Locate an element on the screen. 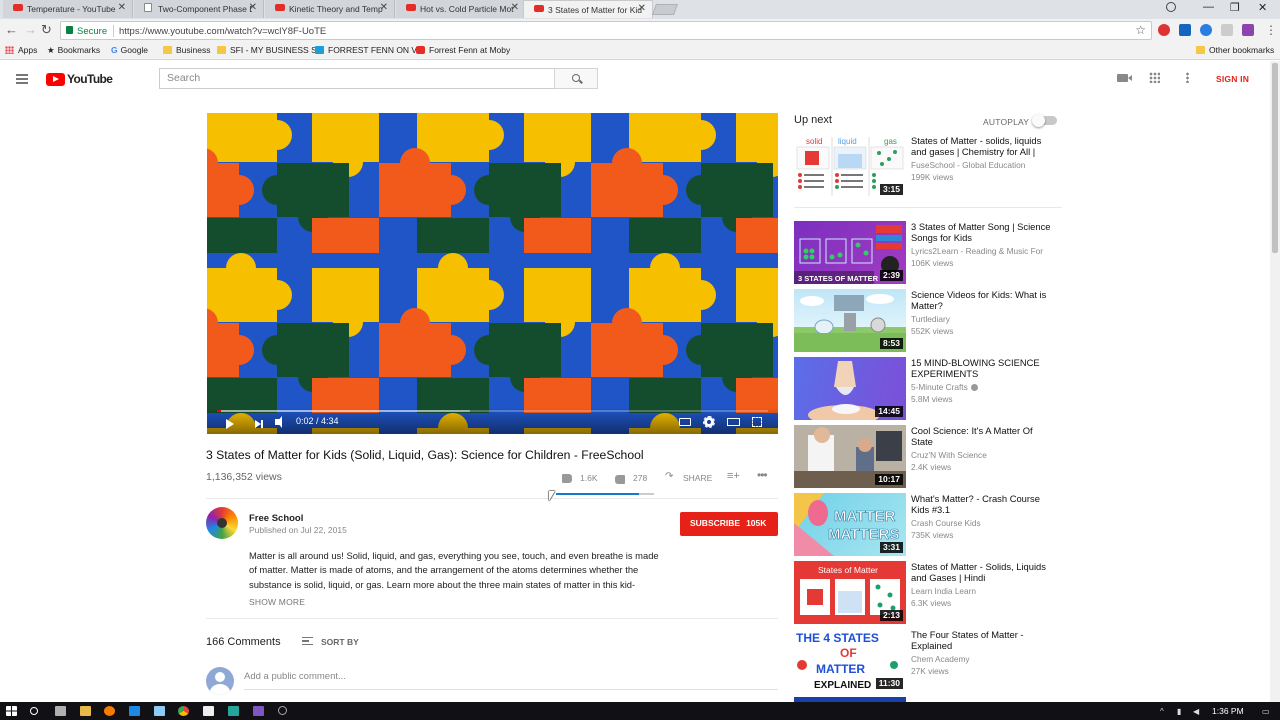  video-thumbnail: States of Matter 2:13 is located at coordinates (850, 592).